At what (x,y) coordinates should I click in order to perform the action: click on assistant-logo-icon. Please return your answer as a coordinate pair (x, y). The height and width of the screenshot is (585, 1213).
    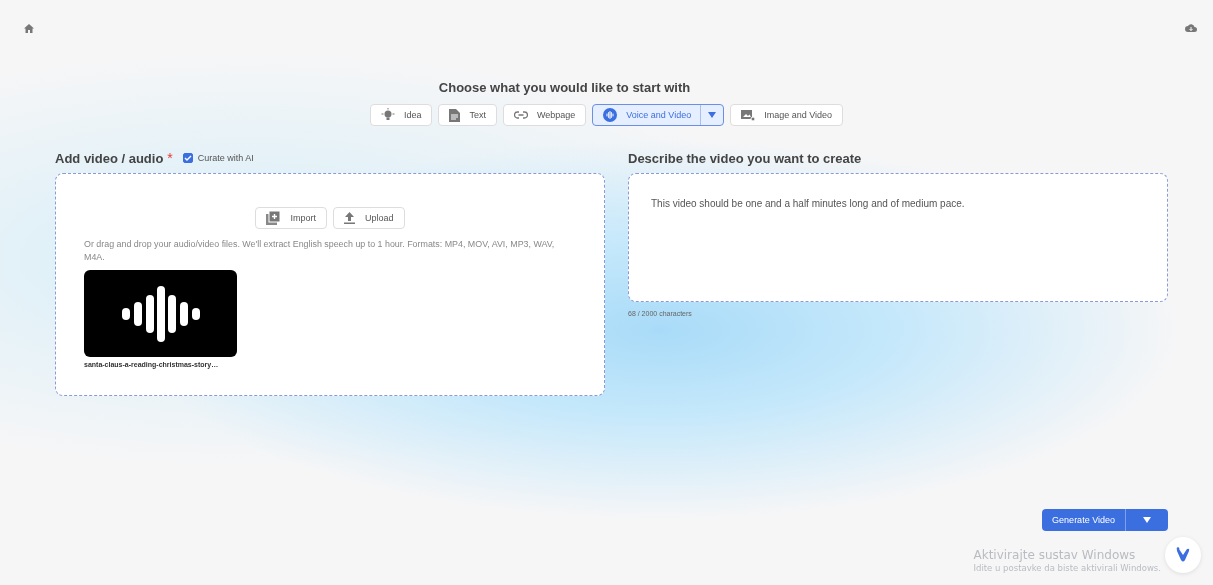
    Looking at the image, I should click on (1183, 555).